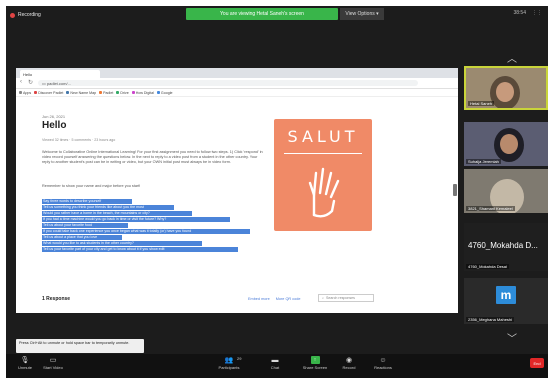  I want to click on participant-tile-video-off: 4760_Mokahda D... 4760_Mokahda Desai, so click(506, 247).